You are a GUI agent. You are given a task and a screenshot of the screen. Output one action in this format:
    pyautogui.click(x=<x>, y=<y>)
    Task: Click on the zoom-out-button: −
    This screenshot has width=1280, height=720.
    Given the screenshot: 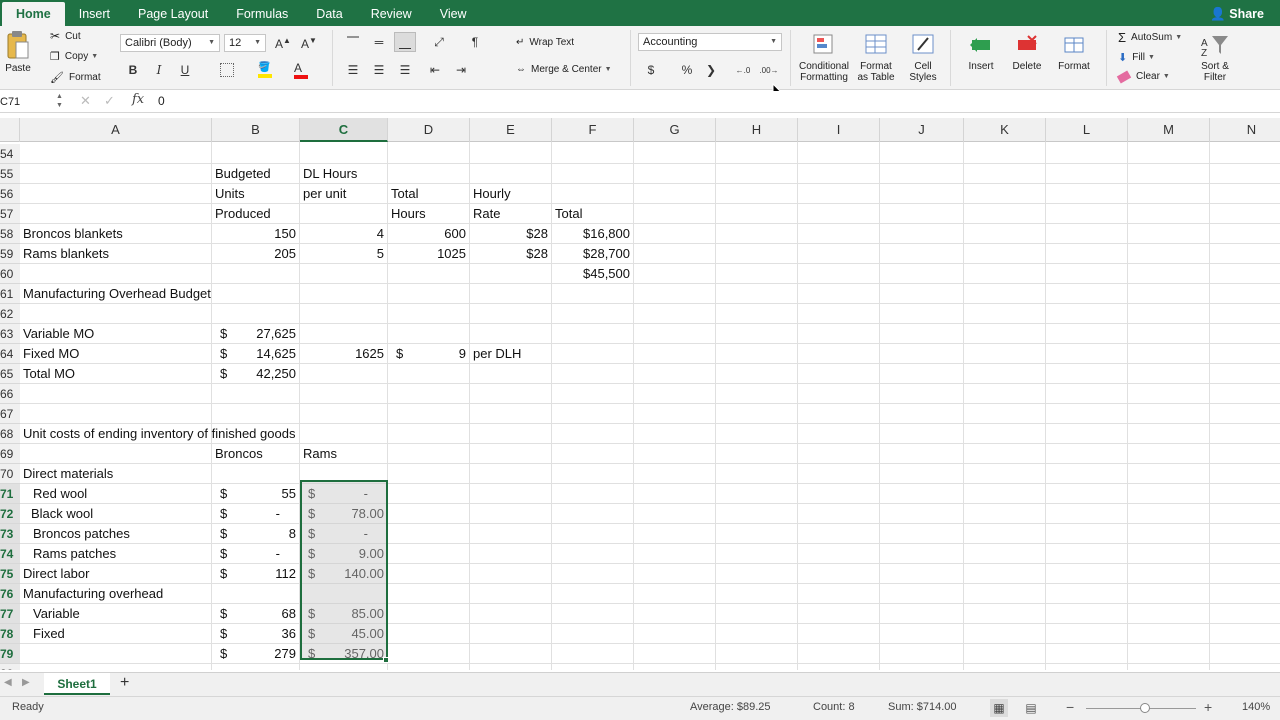 What is the action you would take?
    pyautogui.click(x=1070, y=707)
    